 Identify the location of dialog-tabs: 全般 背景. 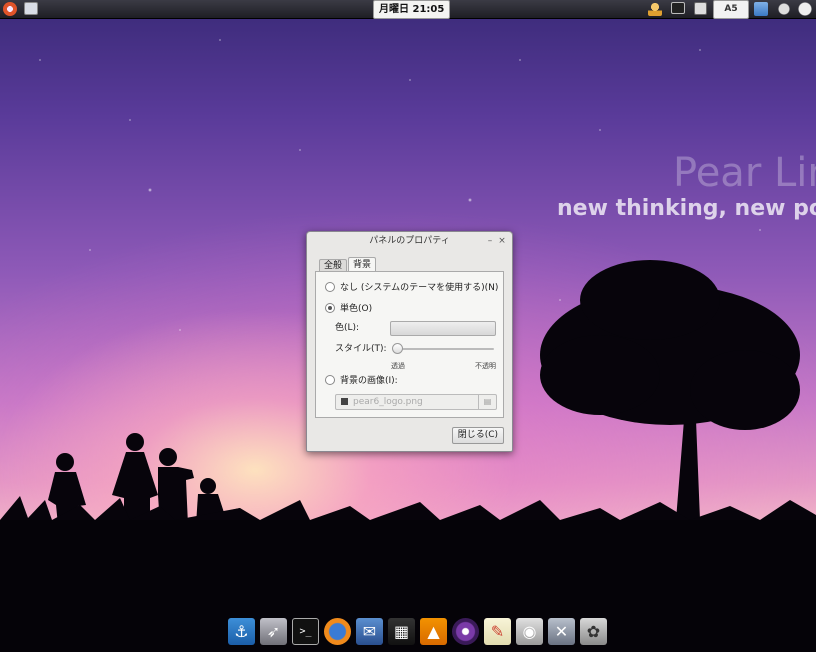
(348, 264).